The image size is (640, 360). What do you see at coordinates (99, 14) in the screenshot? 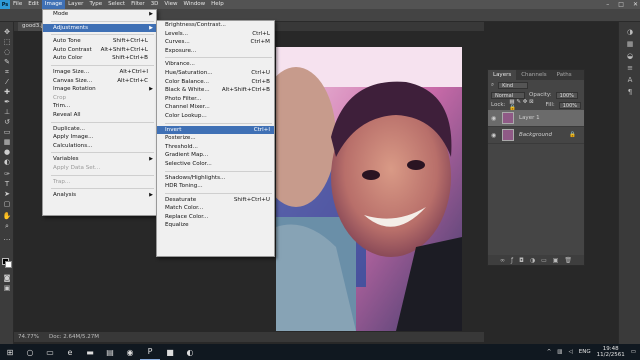
I see `menu-item-mode: Mode ▶` at bounding box center [99, 14].